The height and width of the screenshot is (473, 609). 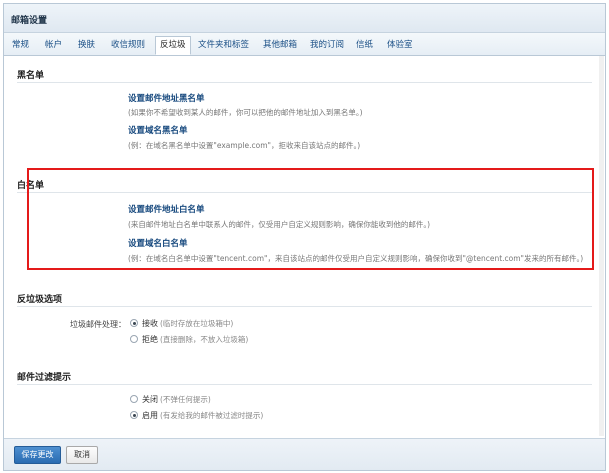 I want to click on option-hint: (不弹任何提示), so click(x=185, y=399).